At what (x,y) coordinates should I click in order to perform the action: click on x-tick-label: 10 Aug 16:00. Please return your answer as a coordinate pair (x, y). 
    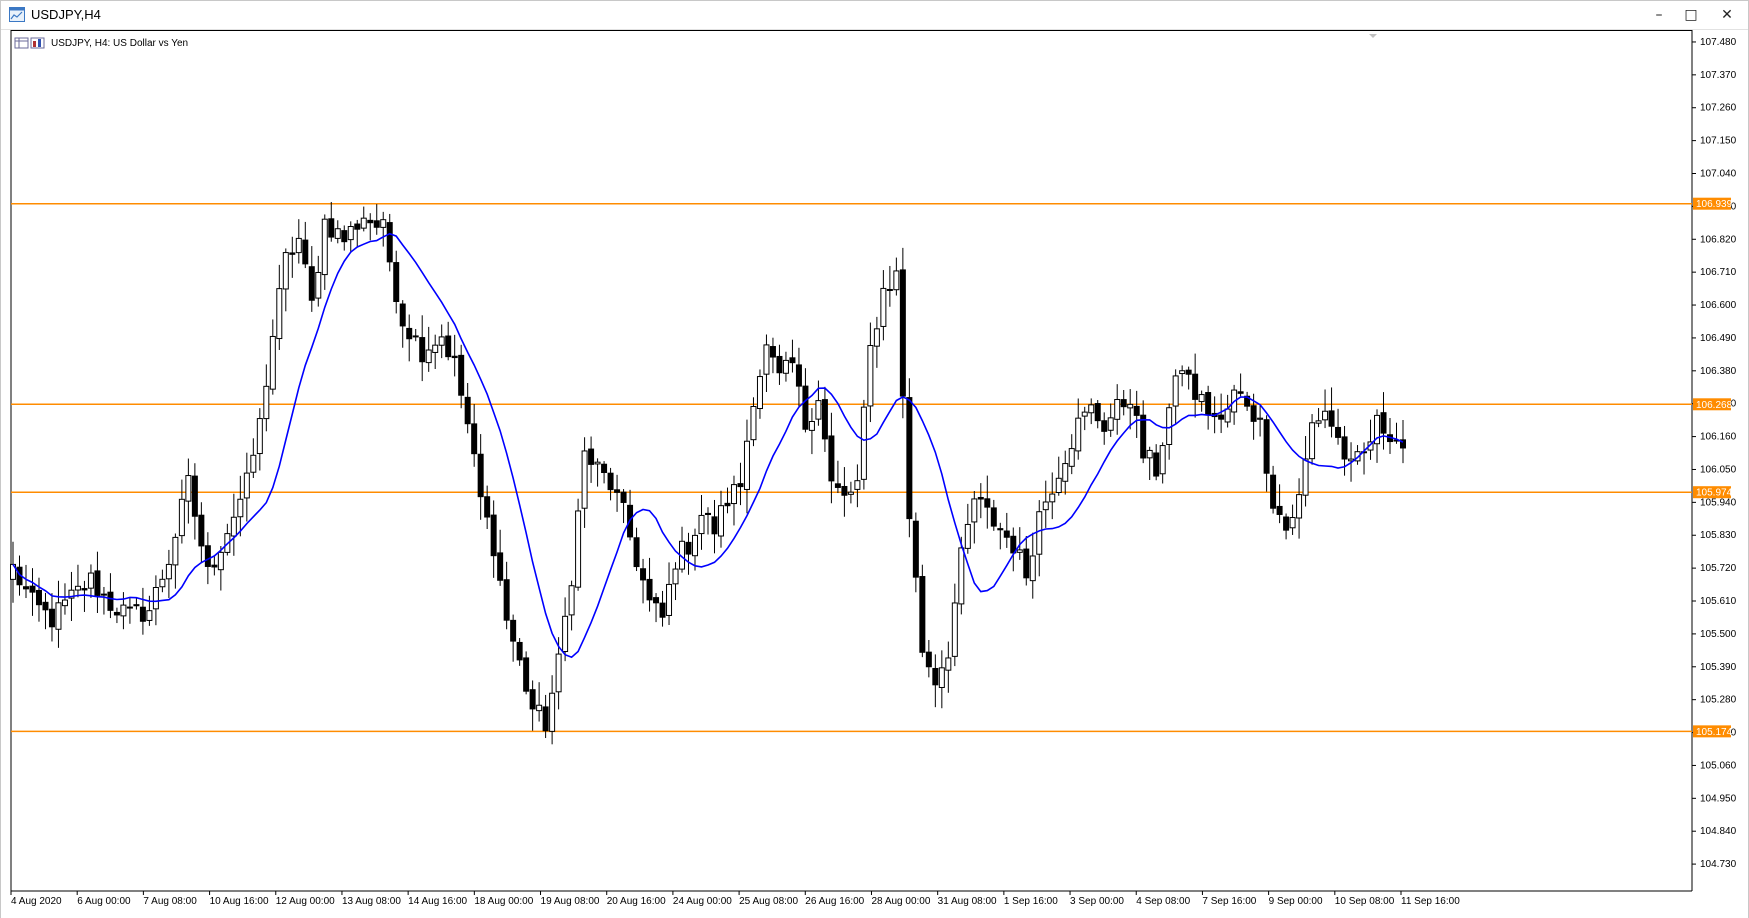
    Looking at the image, I should click on (239, 901).